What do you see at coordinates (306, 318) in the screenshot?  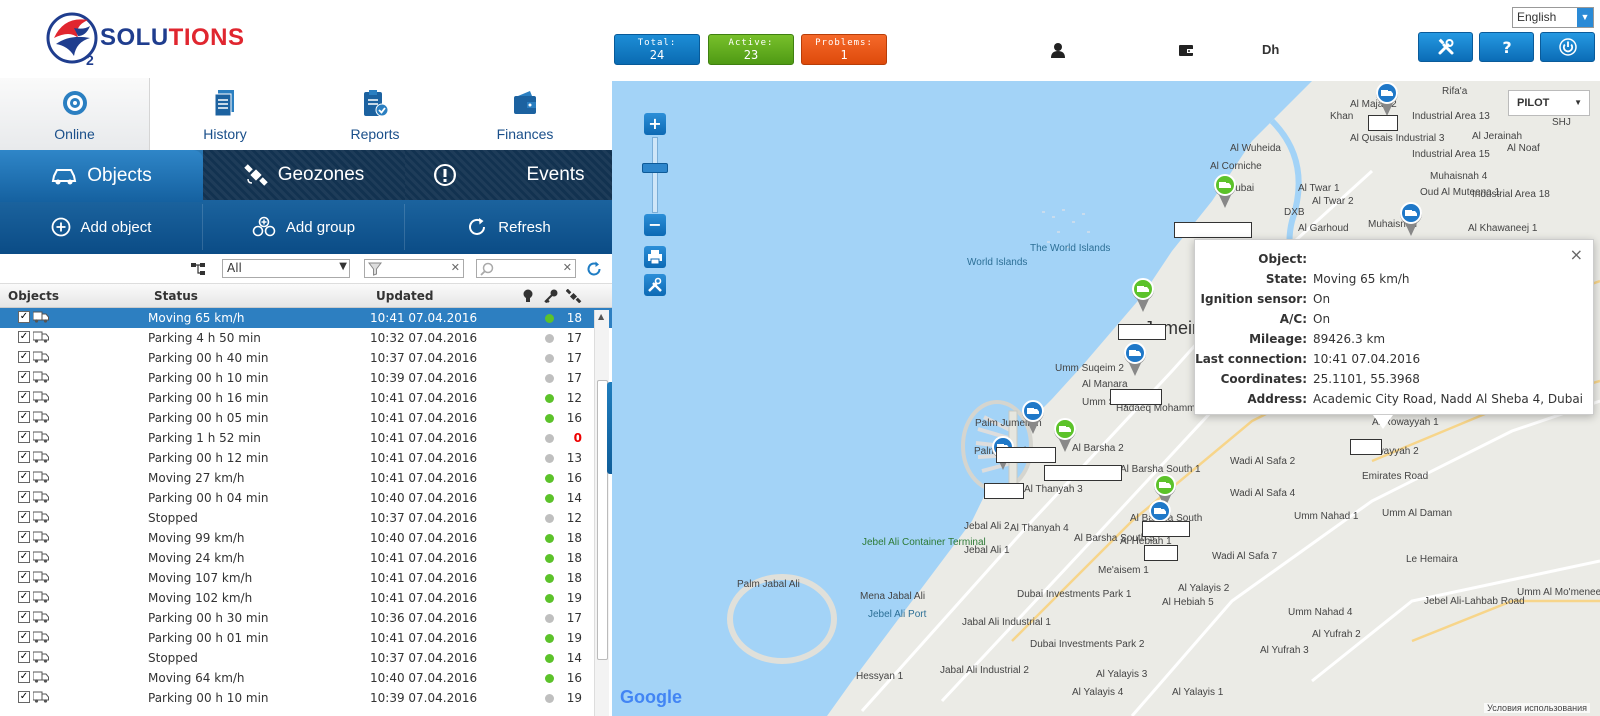 I see `table-row: ✓ Moving 65 km/h 10:41 07.04.2016 18` at bounding box center [306, 318].